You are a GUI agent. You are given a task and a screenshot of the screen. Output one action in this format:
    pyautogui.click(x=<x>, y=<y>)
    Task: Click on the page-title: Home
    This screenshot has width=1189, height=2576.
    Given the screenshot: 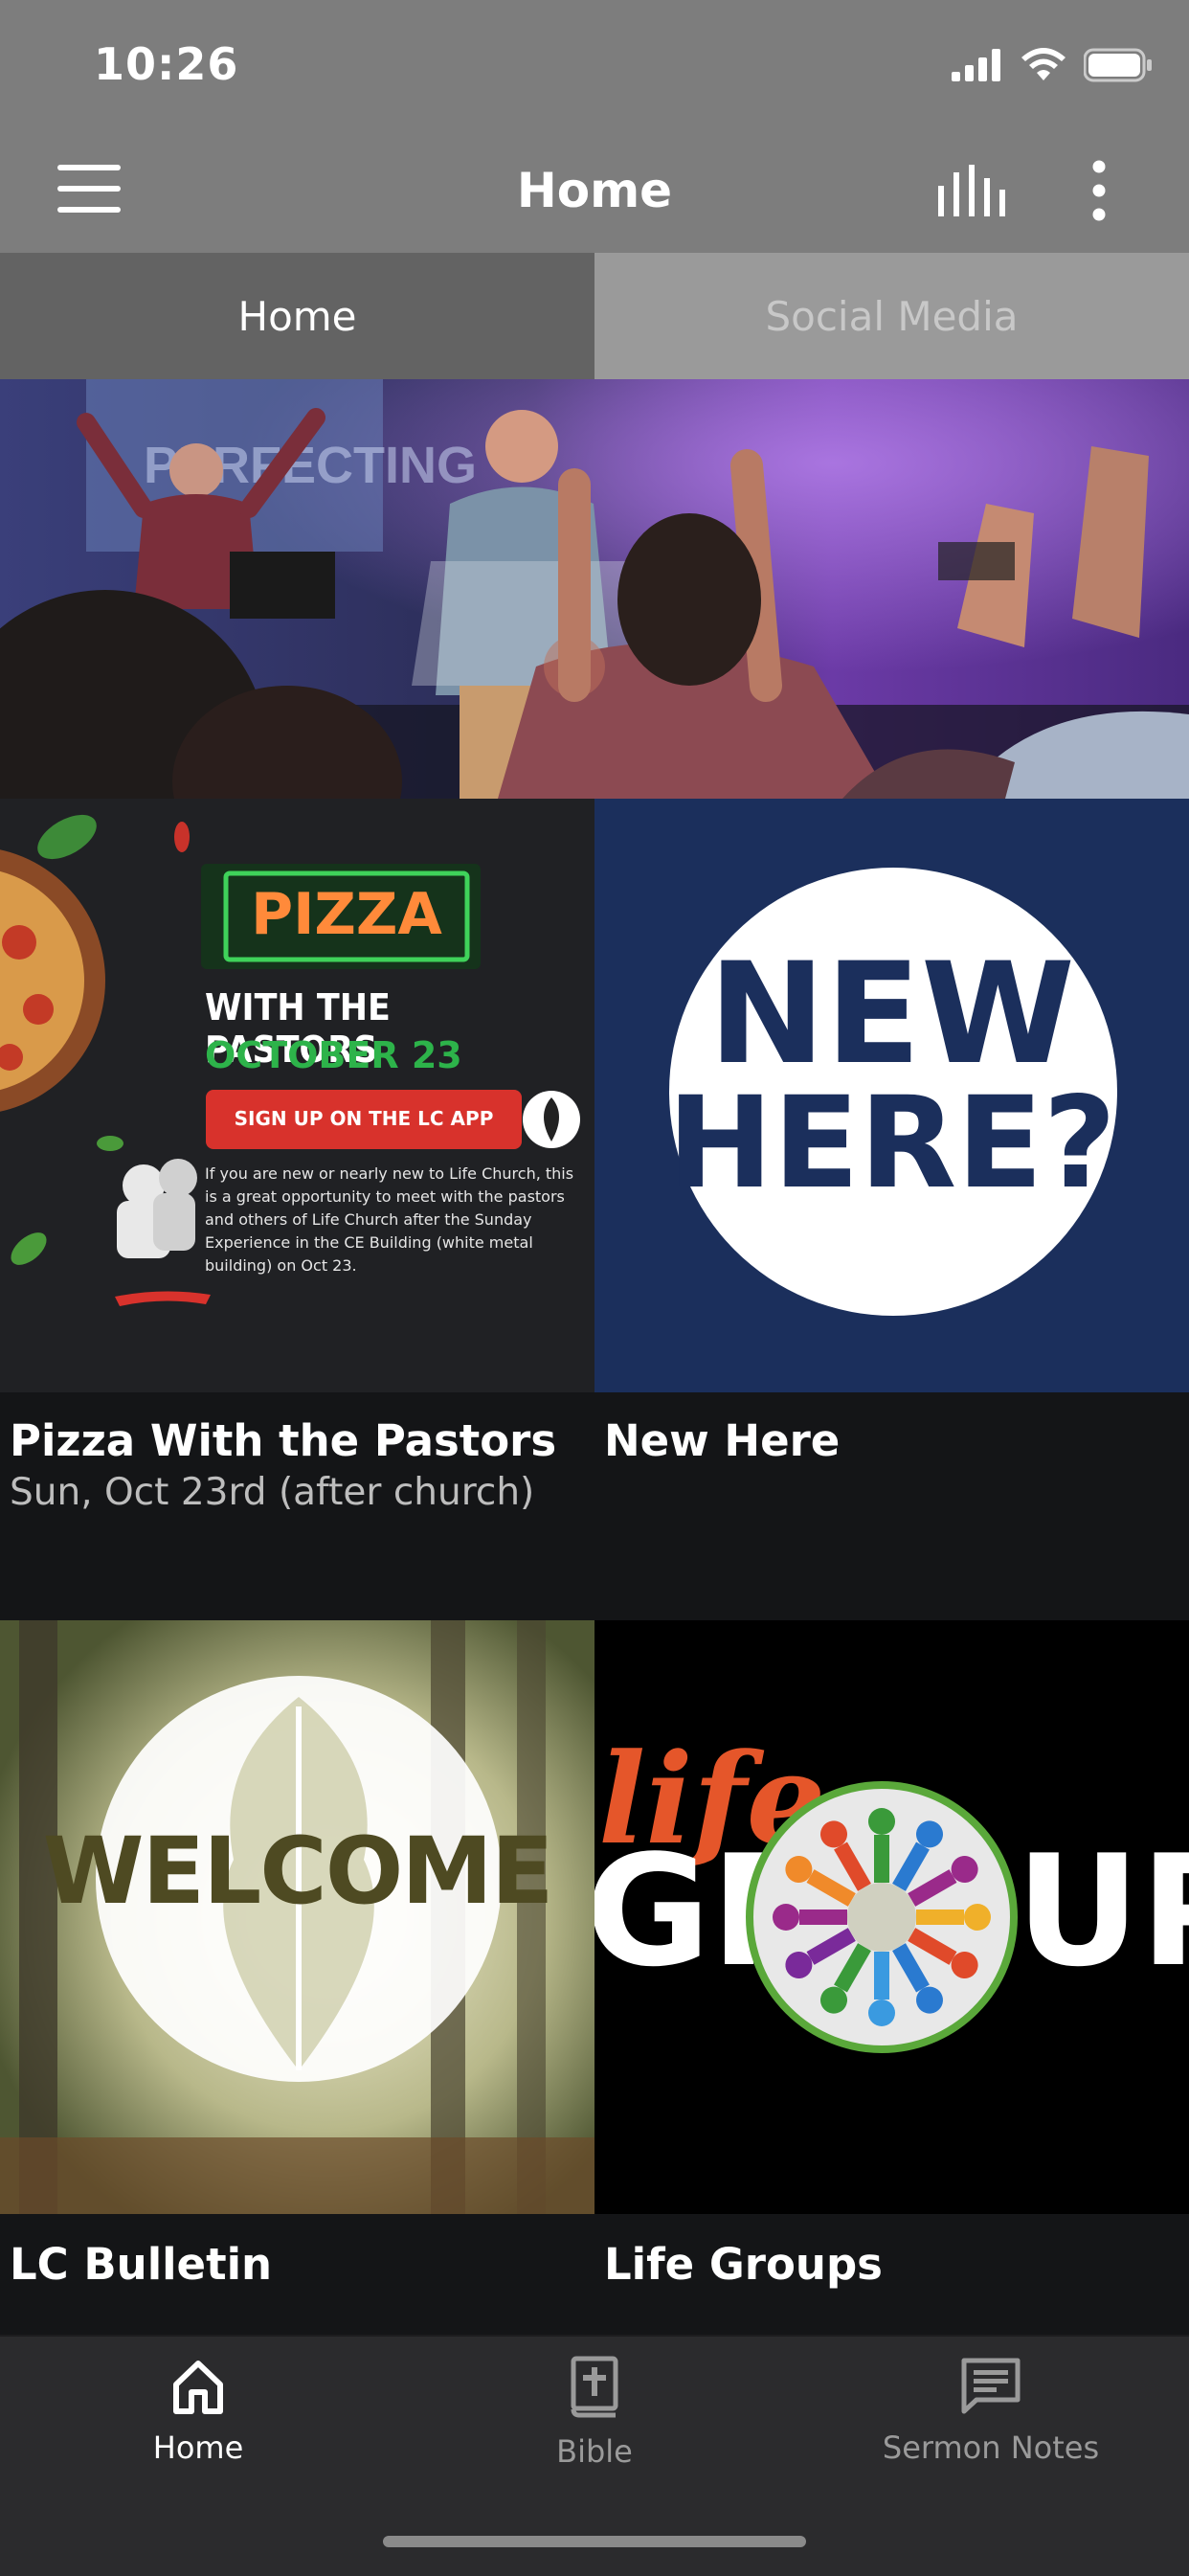 What is the action you would take?
    pyautogui.click(x=594, y=190)
    